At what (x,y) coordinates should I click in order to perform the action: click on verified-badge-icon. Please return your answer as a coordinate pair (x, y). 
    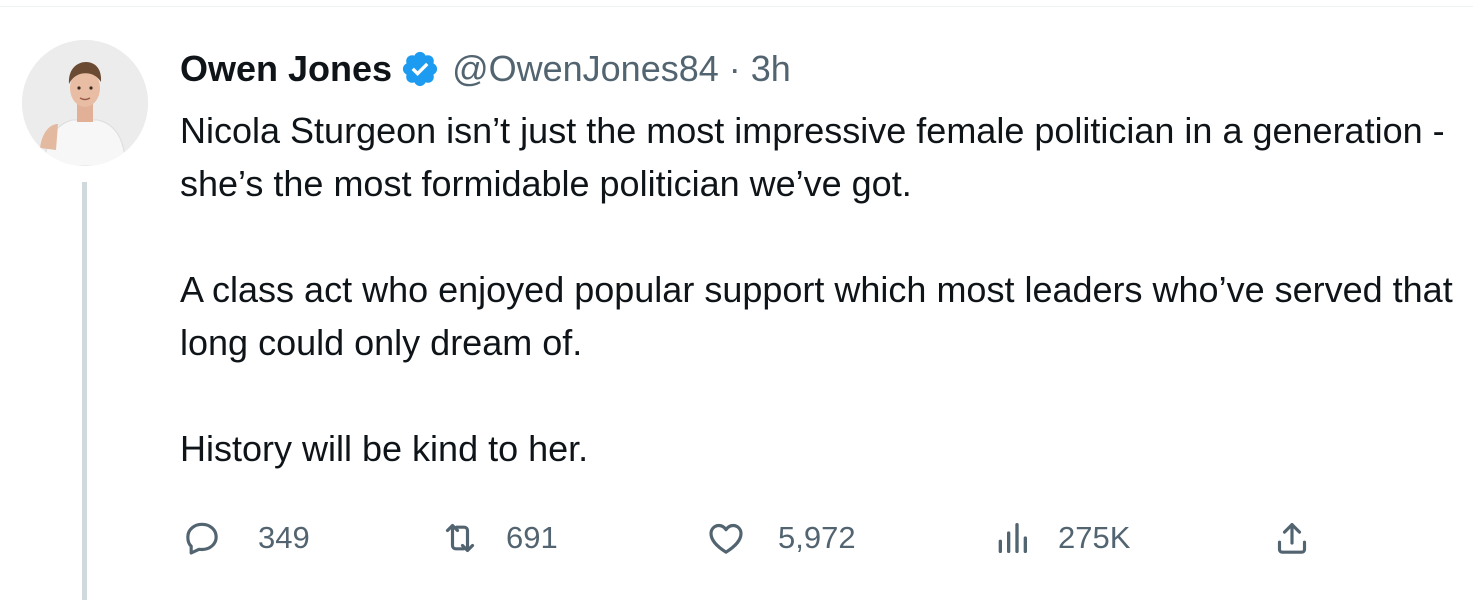
    Looking at the image, I should click on (420, 69).